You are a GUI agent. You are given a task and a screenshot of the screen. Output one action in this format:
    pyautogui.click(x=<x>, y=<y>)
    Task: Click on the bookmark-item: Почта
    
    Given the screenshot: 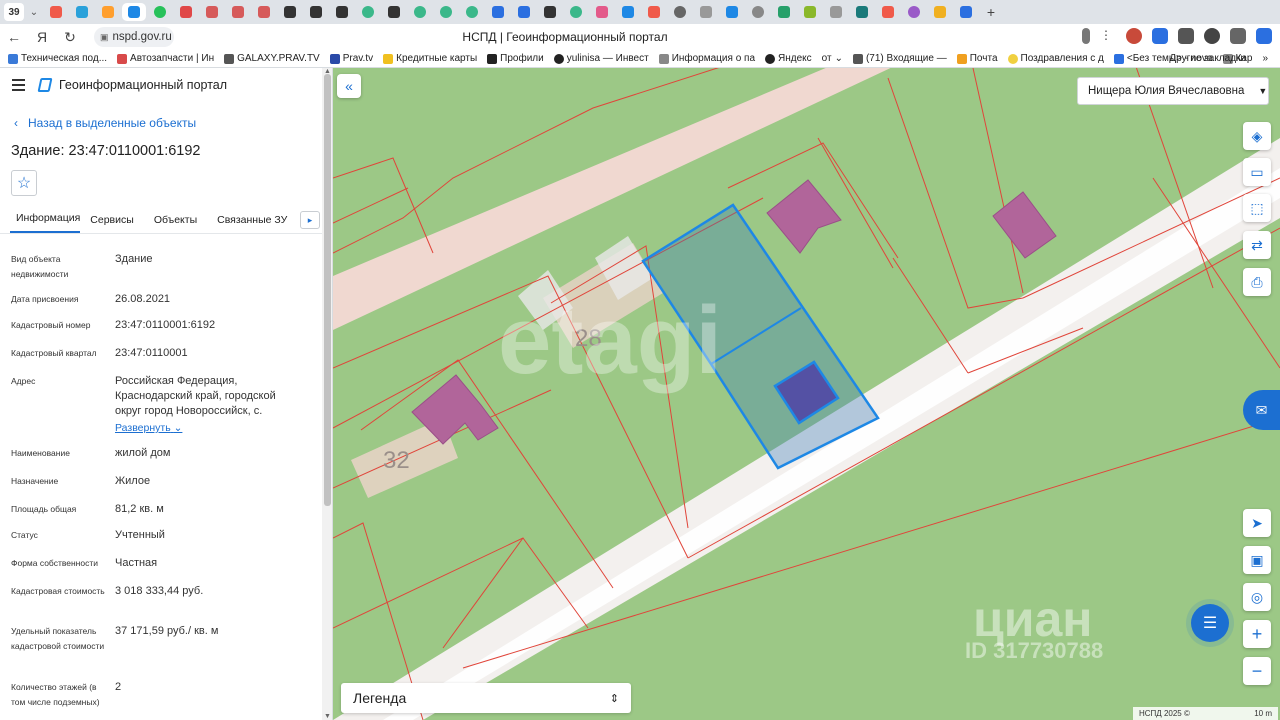 What is the action you would take?
    pyautogui.click(x=977, y=58)
    